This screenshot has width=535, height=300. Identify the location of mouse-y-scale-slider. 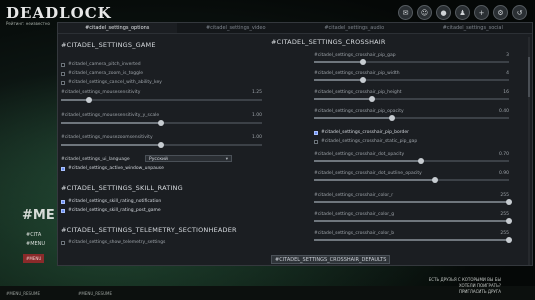
(161, 123).